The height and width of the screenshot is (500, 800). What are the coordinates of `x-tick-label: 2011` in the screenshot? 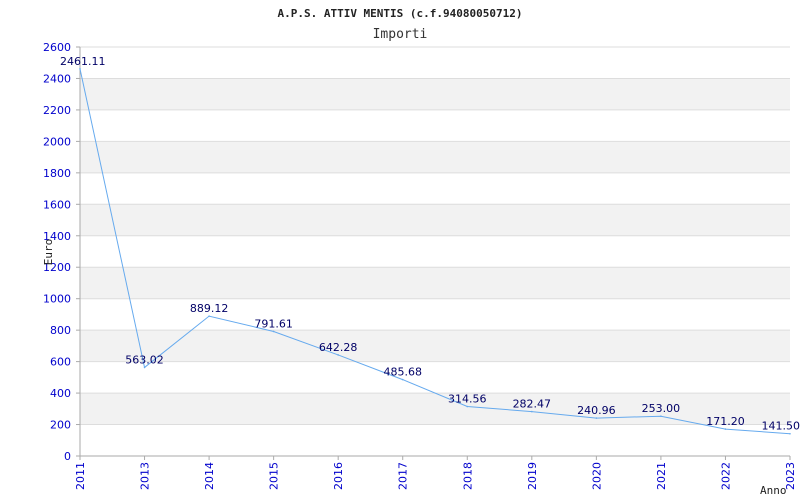 It's located at (80, 476).